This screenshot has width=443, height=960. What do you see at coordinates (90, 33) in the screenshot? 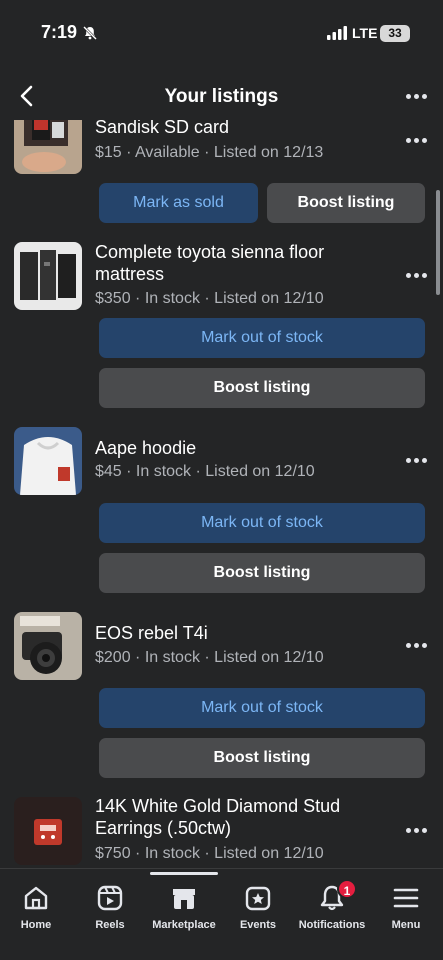
I see `silent-bell-icon` at bounding box center [90, 33].